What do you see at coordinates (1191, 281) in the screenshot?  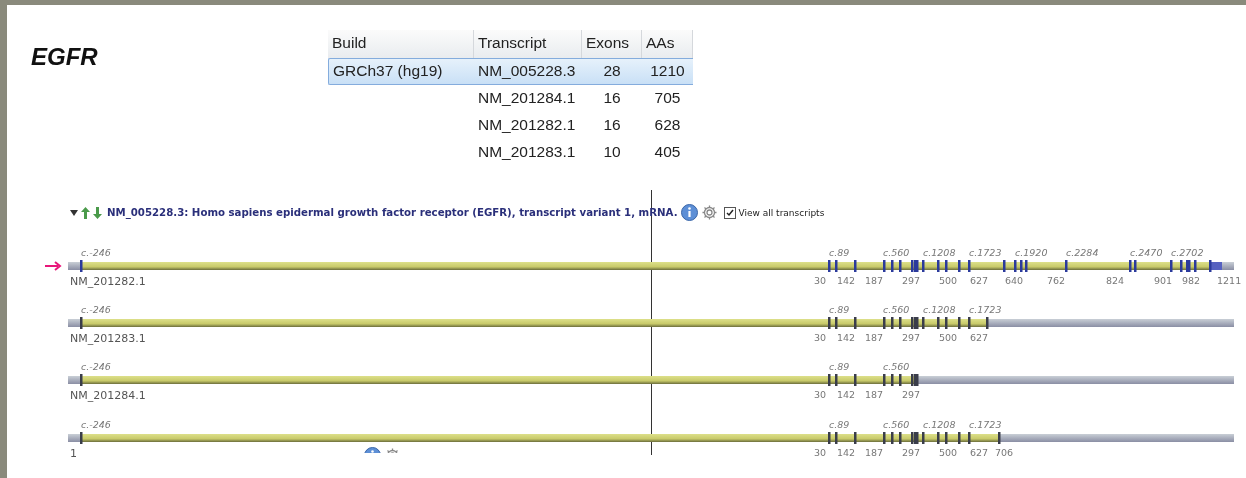 I see `amino-acid-position-label: 982` at bounding box center [1191, 281].